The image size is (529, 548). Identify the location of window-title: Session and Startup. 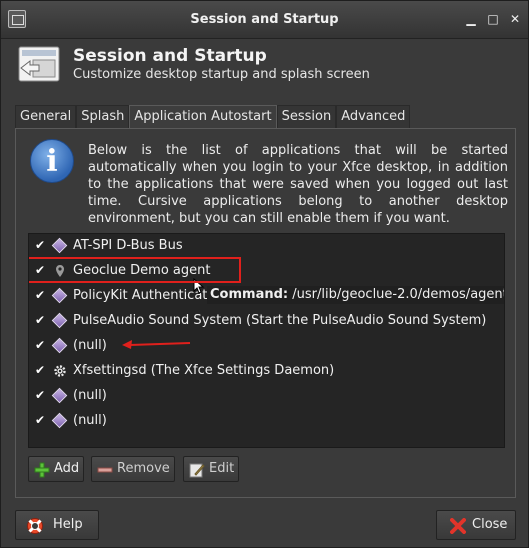
(264, 19).